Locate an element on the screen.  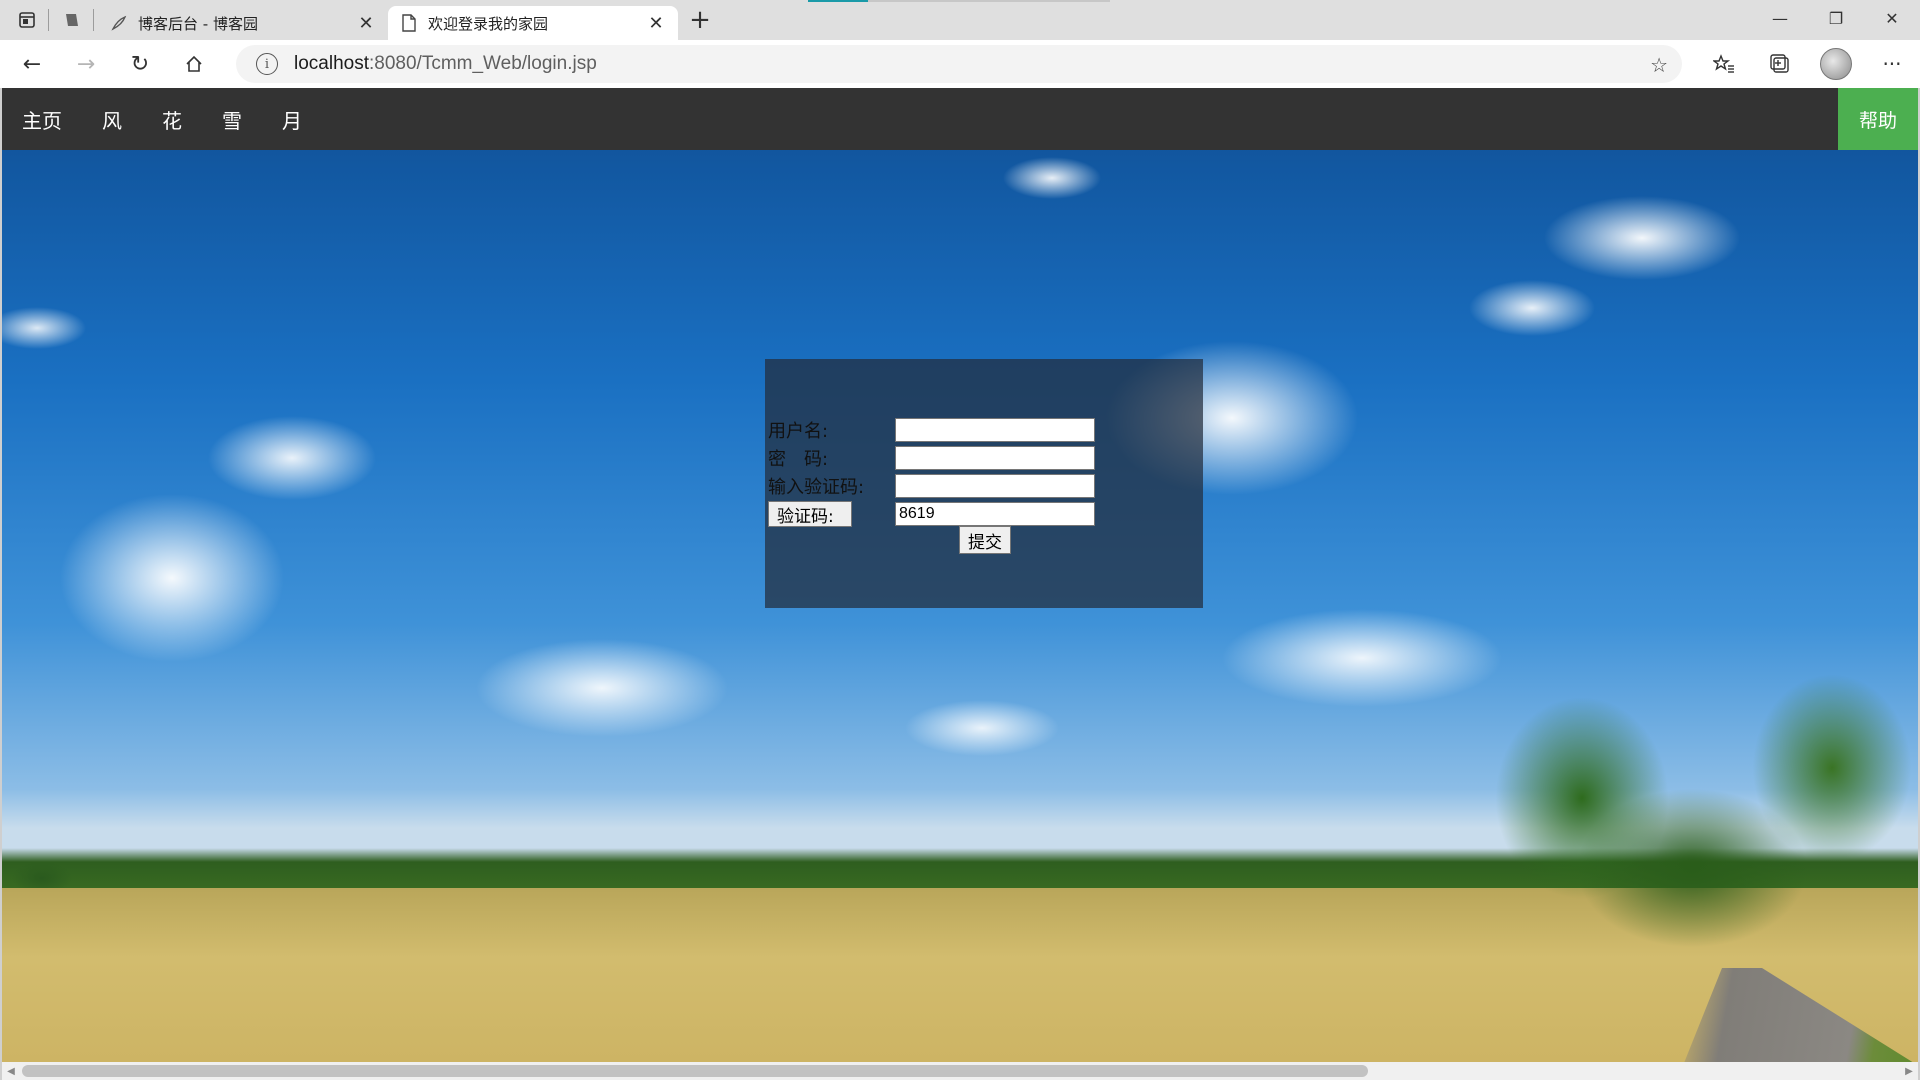
refresh-icon: ↻ is located at coordinates (140, 64).